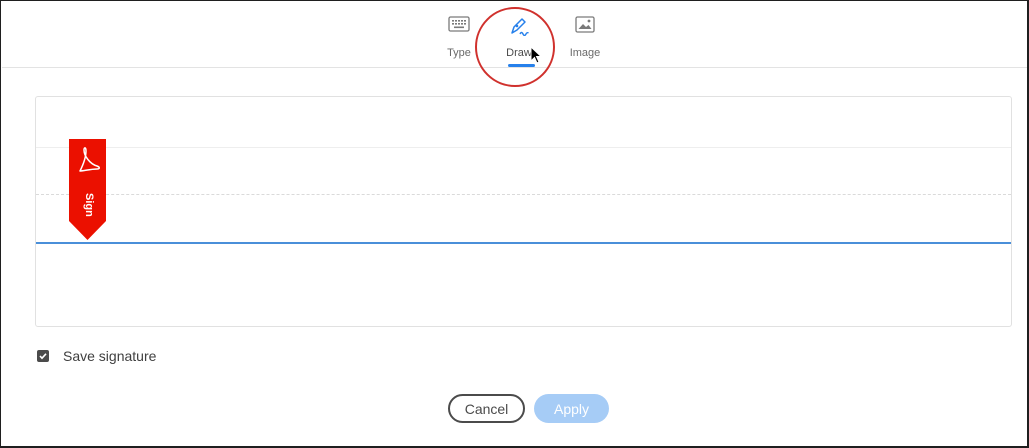 This screenshot has height=448, width=1029. Describe the element at coordinates (536, 55) in the screenshot. I see `mouse-pointer-icon` at that location.